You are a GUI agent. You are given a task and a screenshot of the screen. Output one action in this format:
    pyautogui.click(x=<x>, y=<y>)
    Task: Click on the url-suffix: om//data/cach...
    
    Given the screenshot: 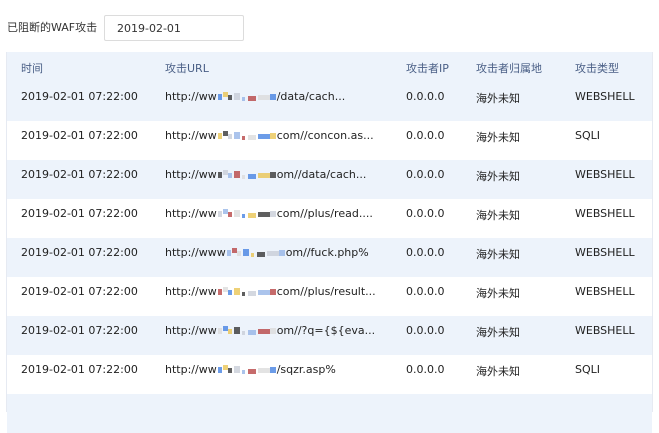 What is the action you would take?
    pyautogui.click(x=321, y=174)
    